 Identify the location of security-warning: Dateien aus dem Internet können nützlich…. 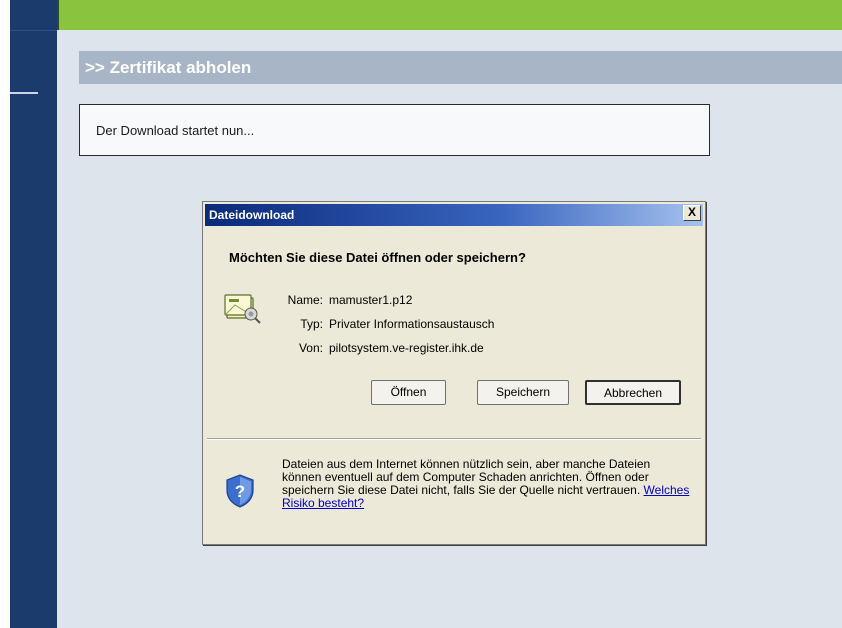
(487, 484).